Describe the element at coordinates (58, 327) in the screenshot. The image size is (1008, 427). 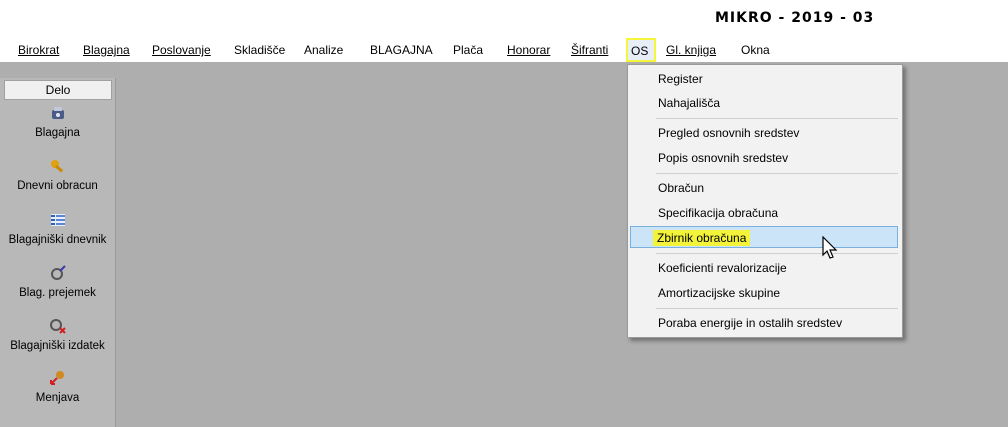
I see `receipt-out-icon` at that location.